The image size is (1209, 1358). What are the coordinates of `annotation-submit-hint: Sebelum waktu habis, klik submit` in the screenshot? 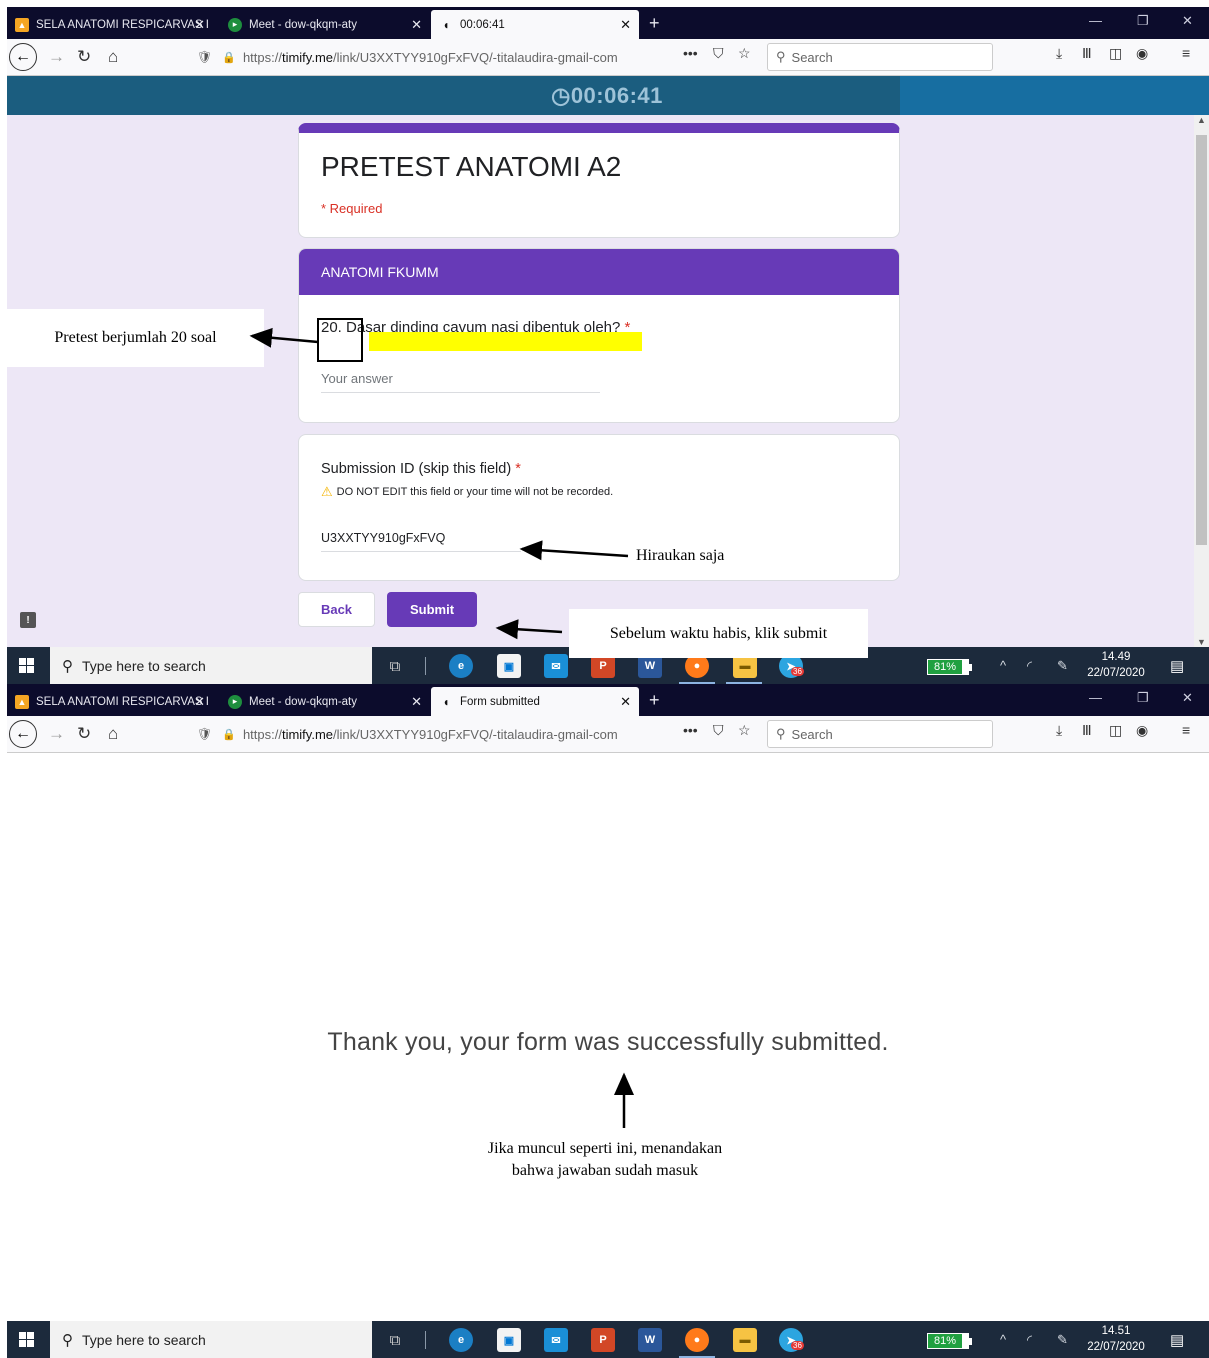 It's located at (718, 633).